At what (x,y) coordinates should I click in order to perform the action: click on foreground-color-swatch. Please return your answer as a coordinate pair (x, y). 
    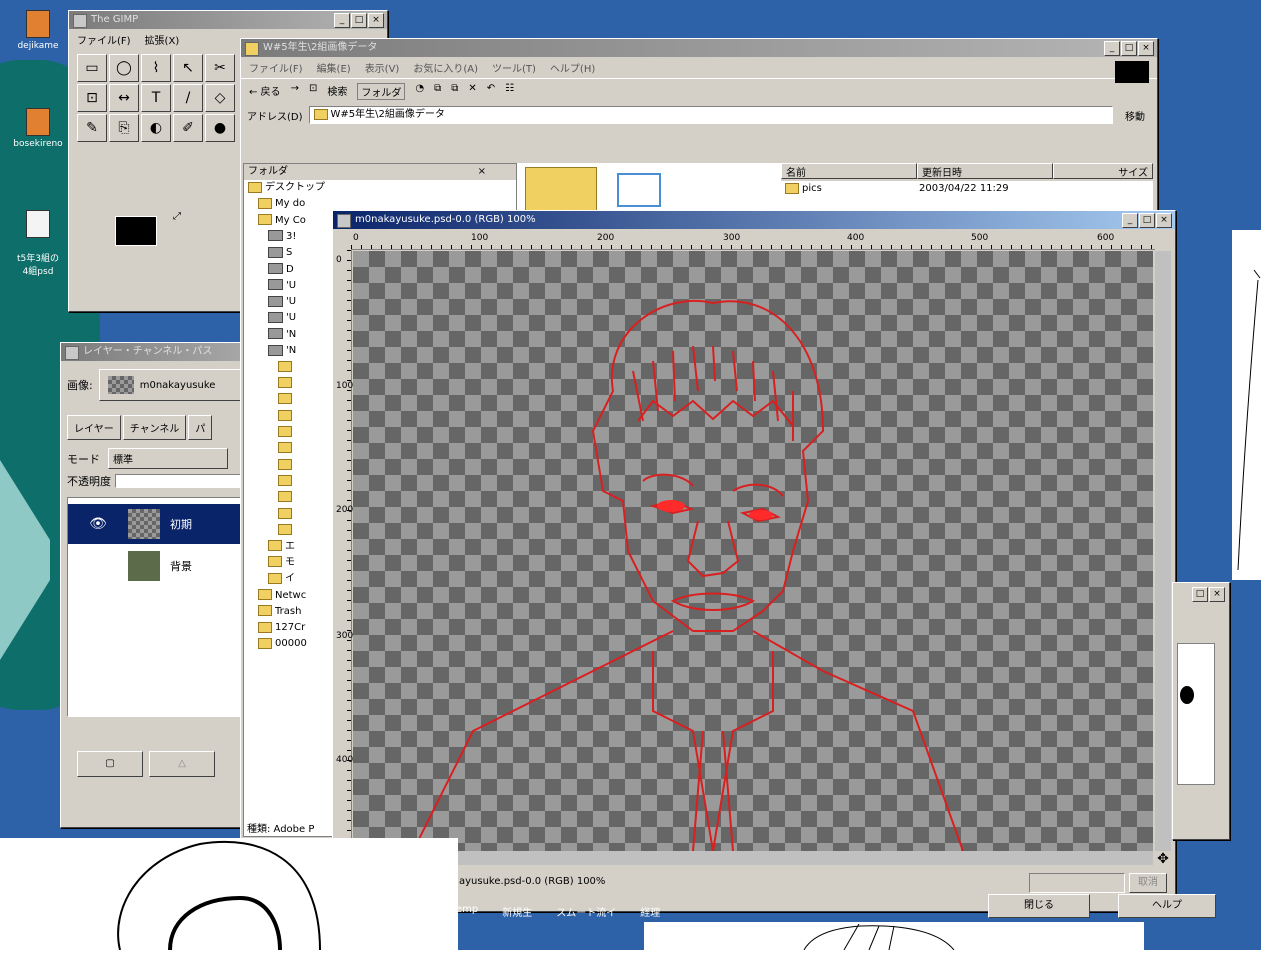
    Looking at the image, I should click on (136, 231).